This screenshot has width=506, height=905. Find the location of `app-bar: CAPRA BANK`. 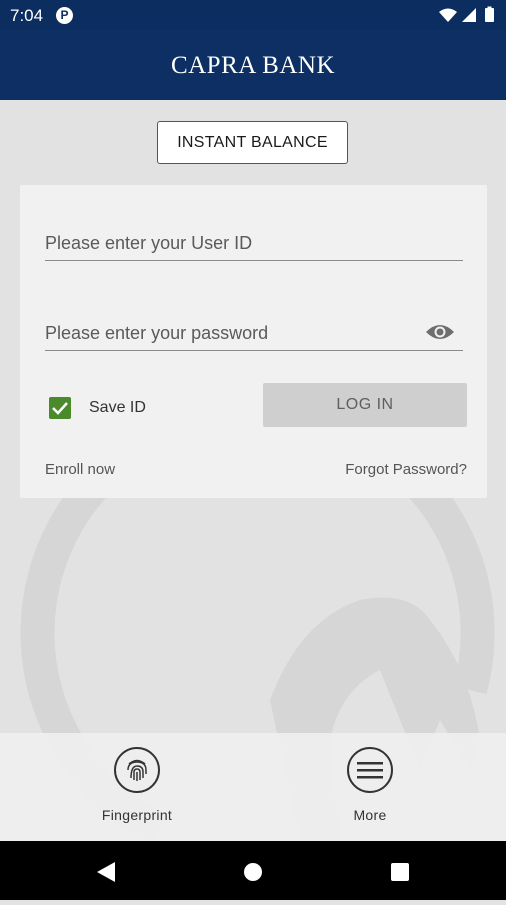

app-bar: CAPRA BANK is located at coordinates (253, 65).